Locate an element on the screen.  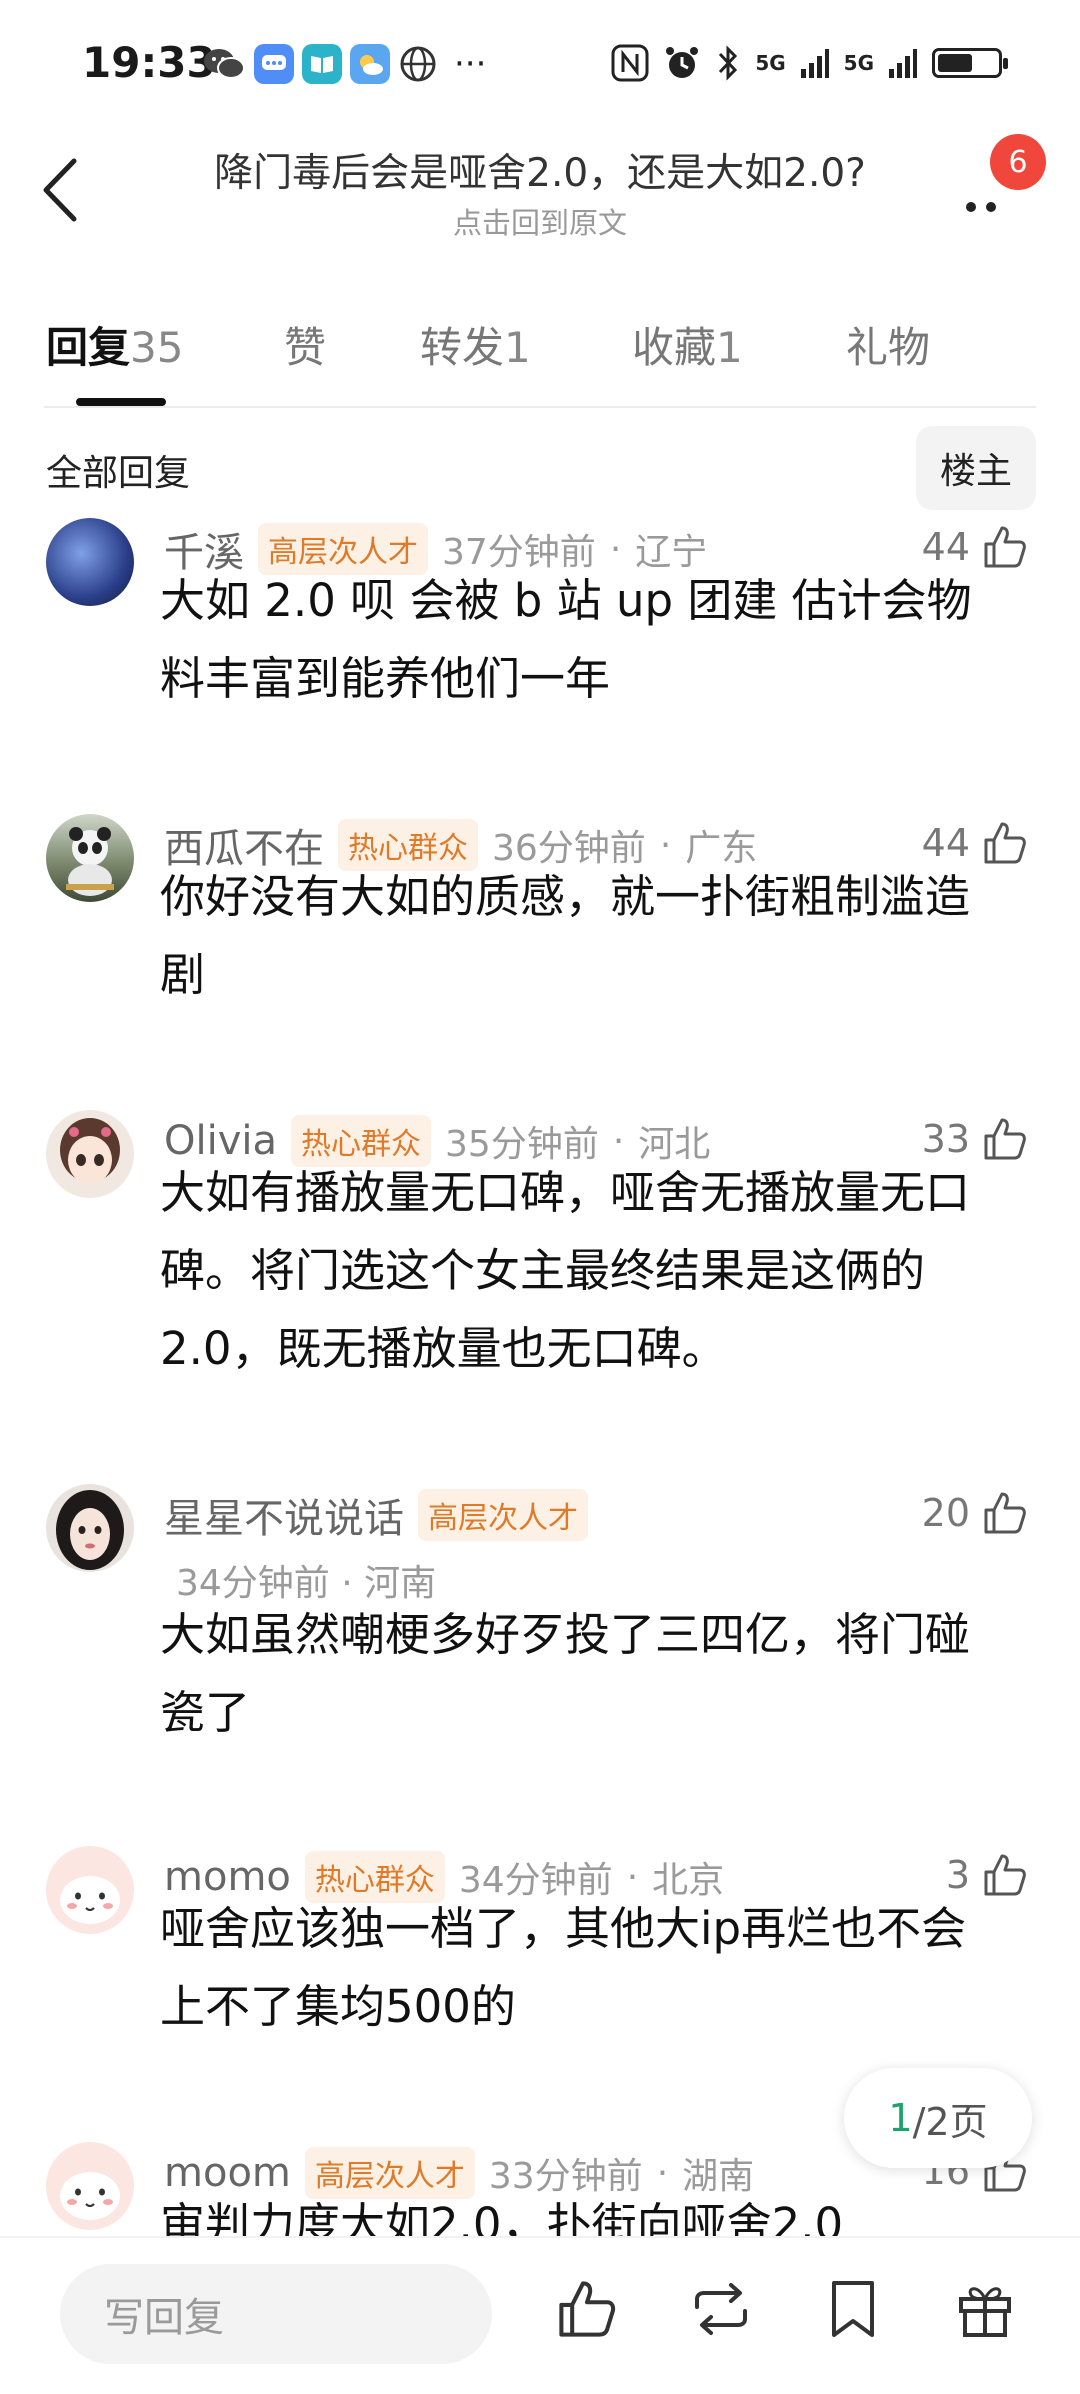
comment-text-line: 剧 is located at coordinates (183, 974).